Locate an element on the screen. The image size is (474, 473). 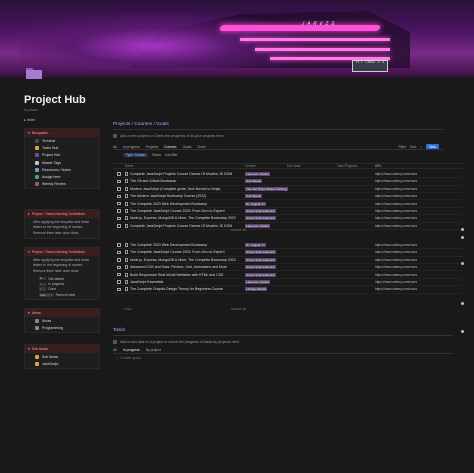
nav-item-tasks-hub: Tasks Hub is located at coordinates (62, 147).